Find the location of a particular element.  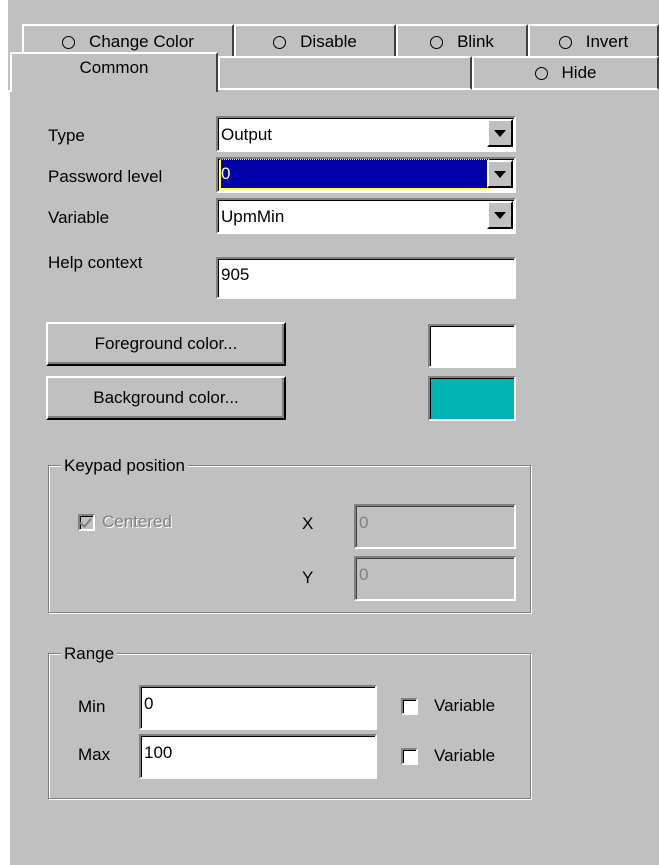

tab-disable: Disable is located at coordinates (315, 41).